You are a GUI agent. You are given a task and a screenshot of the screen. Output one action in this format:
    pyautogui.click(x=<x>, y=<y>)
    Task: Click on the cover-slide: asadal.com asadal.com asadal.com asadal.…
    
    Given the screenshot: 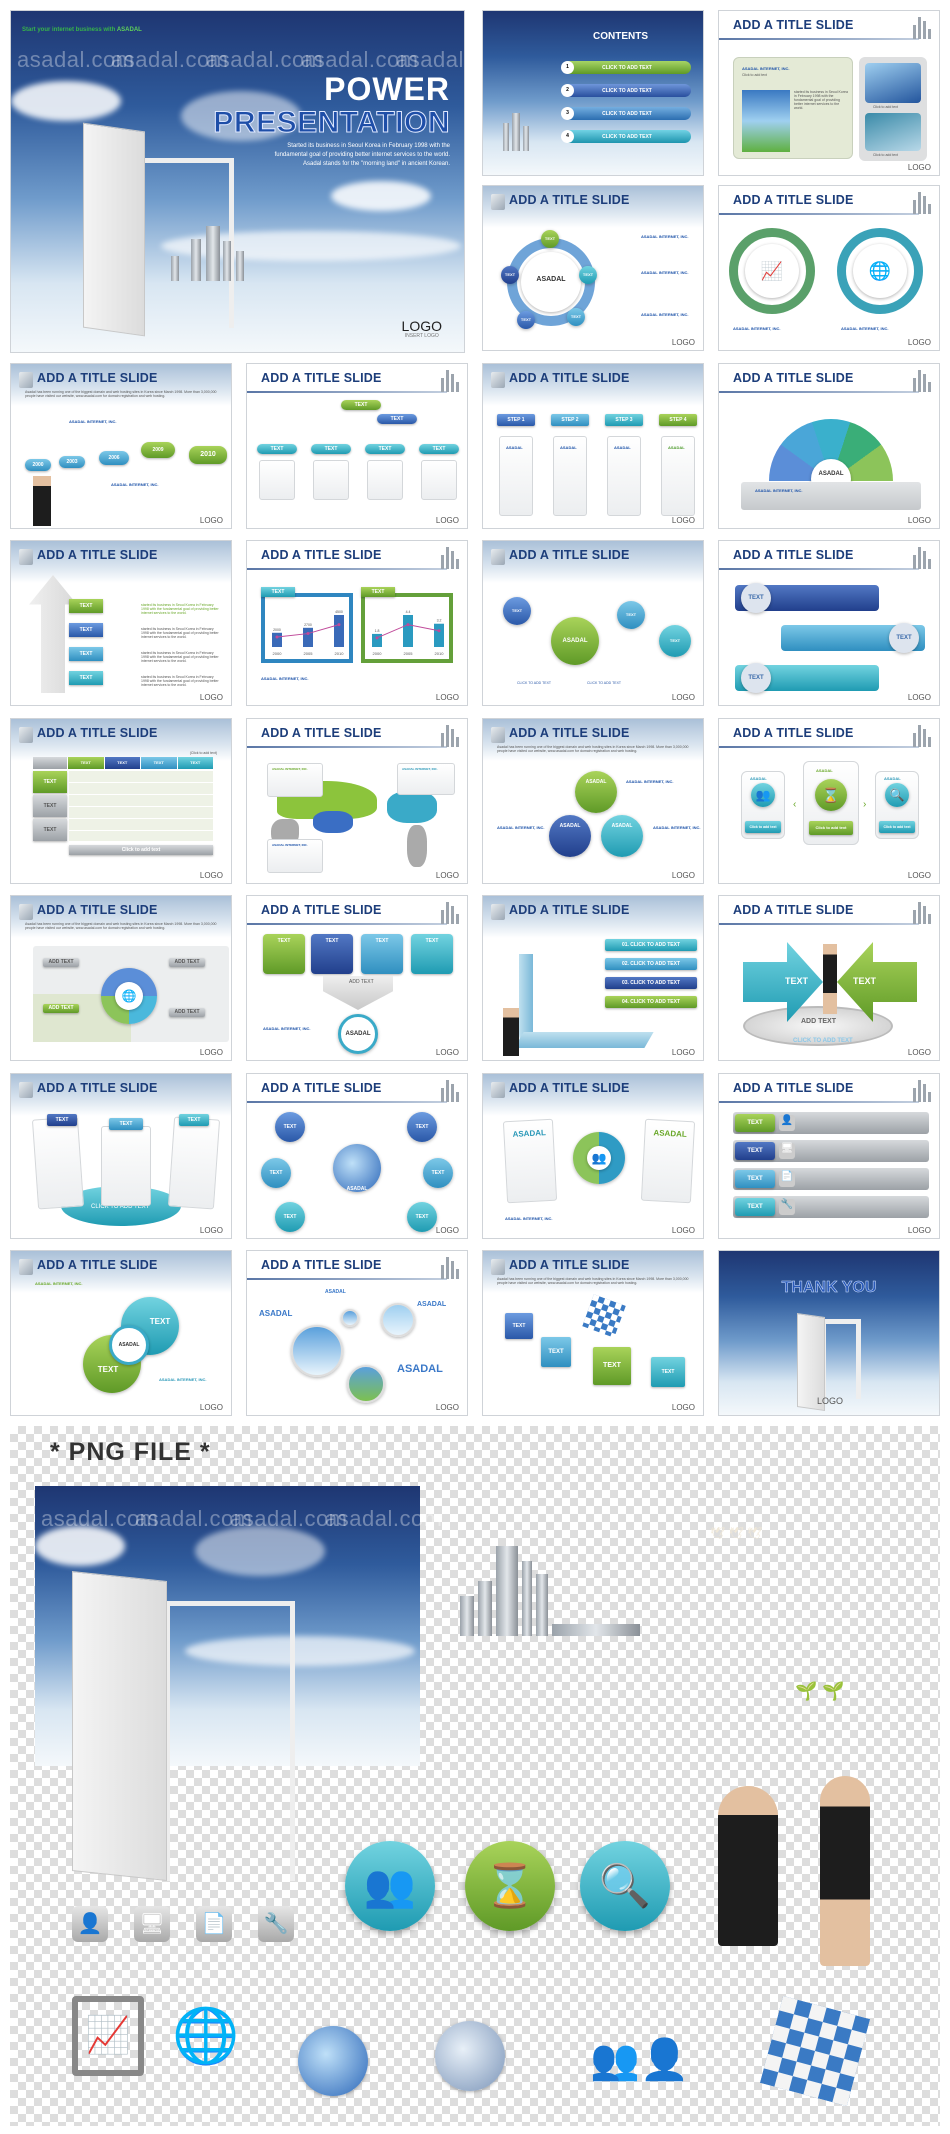 What is the action you would take?
    pyautogui.click(x=237, y=181)
    